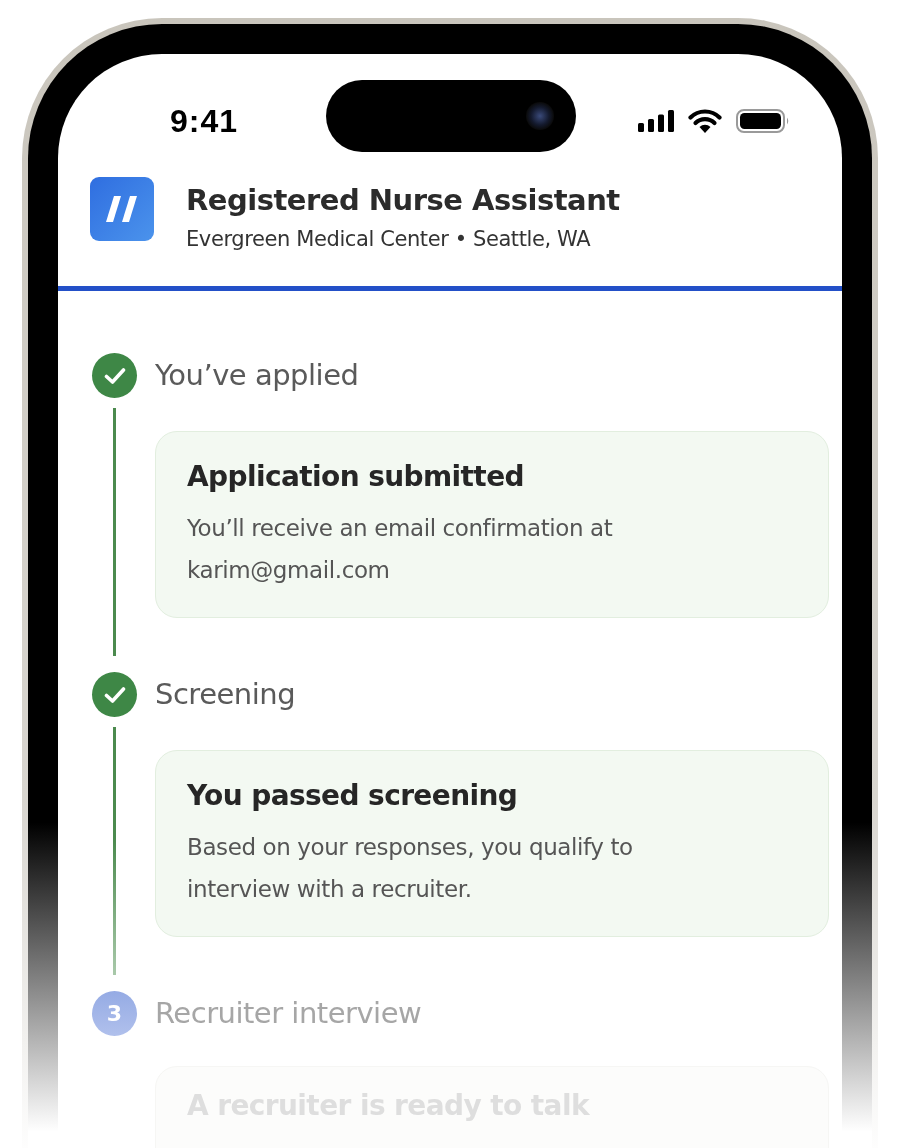 Image resolution: width=898 pixels, height=1148 pixels. Describe the element at coordinates (289, 1013) in the screenshot. I see `step-label: Recruiter interview` at that location.